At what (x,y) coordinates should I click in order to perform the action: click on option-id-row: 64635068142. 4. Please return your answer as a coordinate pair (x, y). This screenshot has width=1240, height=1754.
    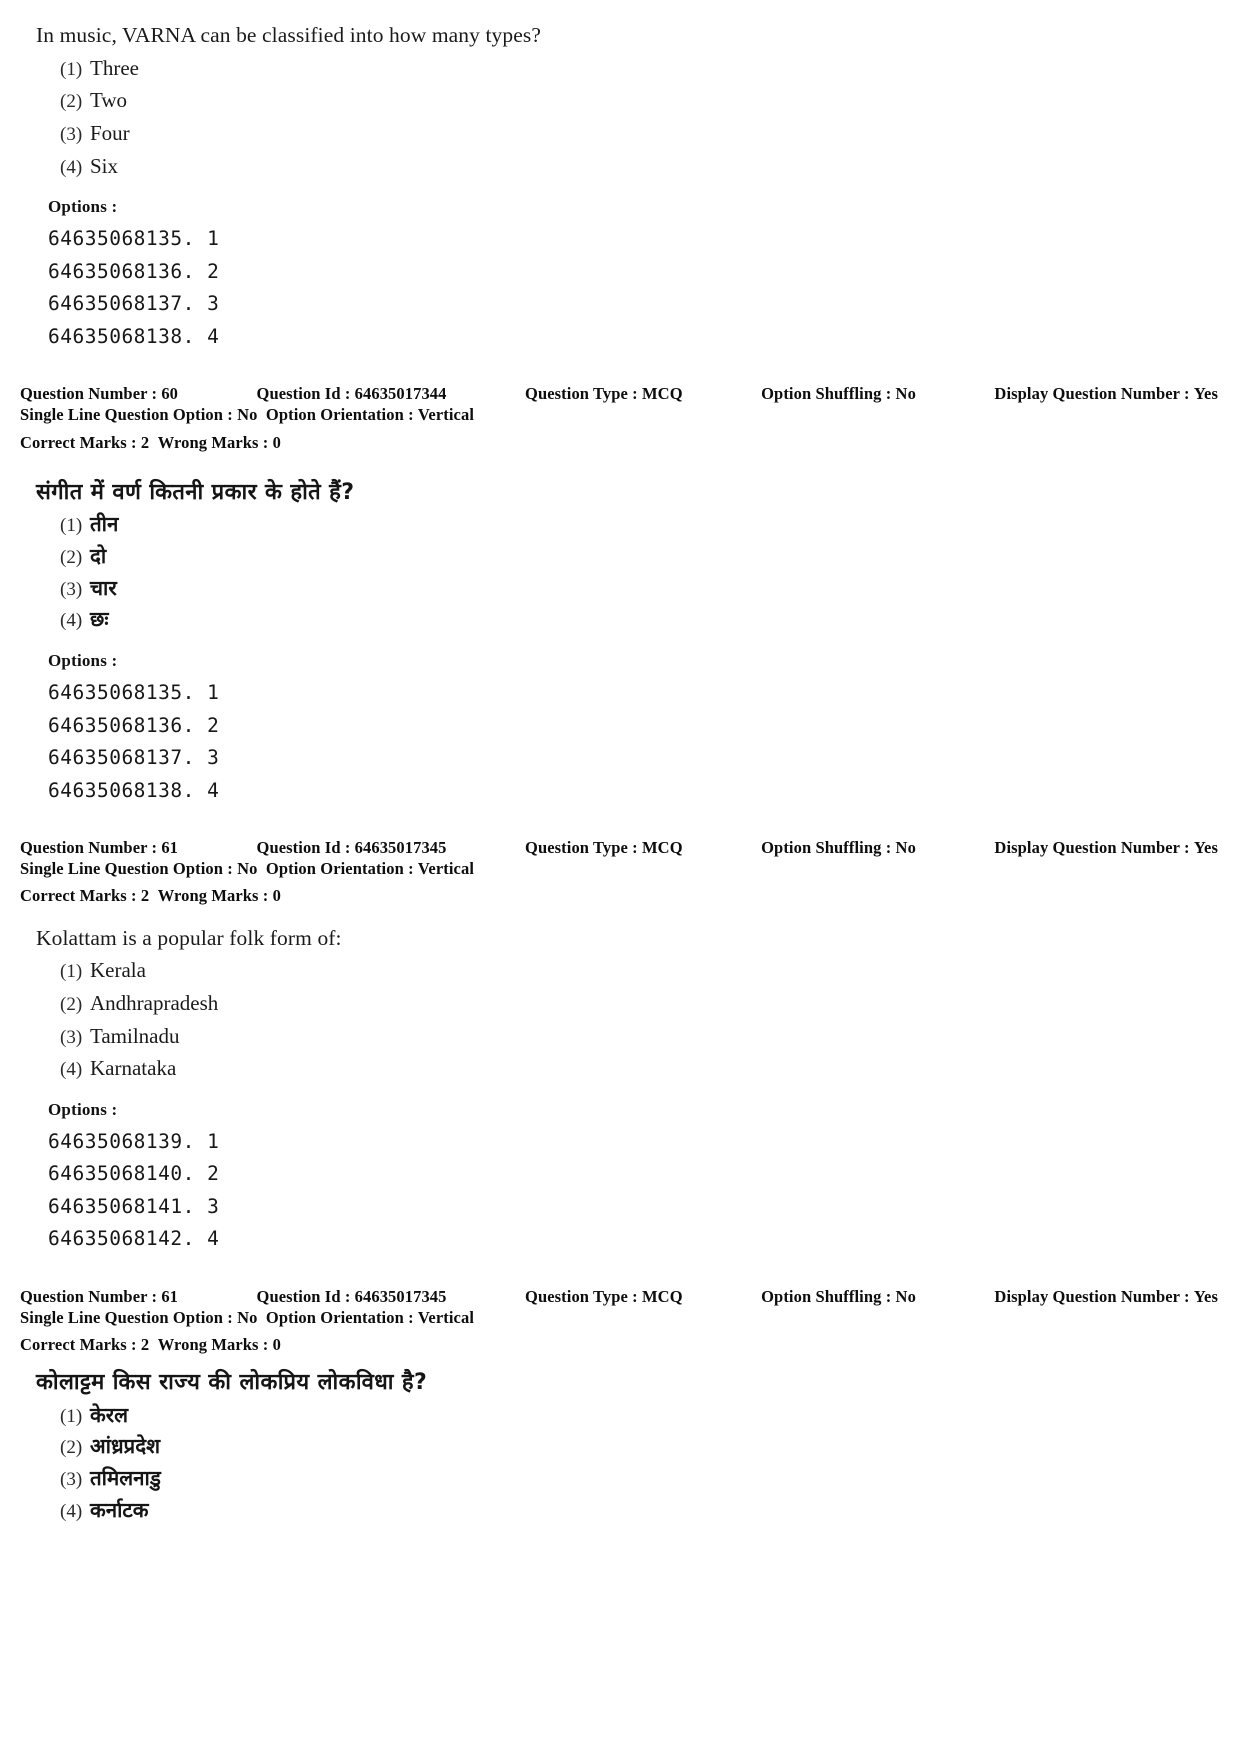
    Looking at the image, I should click on (630, 1239).